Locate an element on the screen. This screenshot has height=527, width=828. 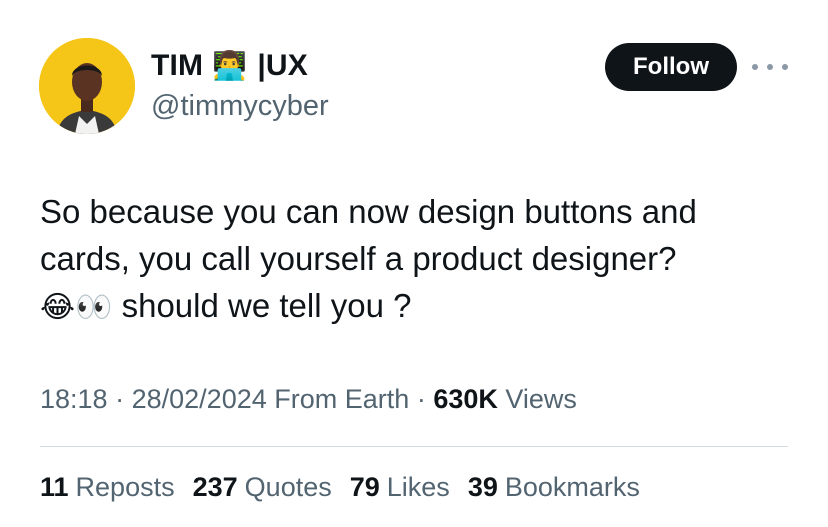
avatar is located at coordinates (87, 86).